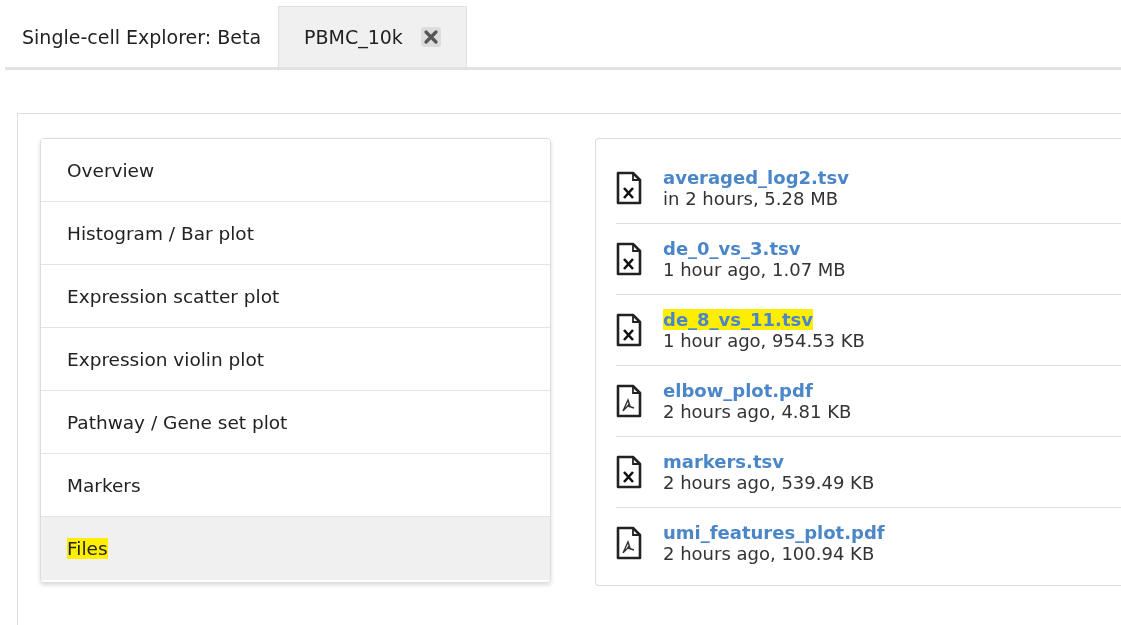 This screenshot has height=625, width=1121. I want to click on file-link: de_0_vs_3.tsv, so click(732, 248).